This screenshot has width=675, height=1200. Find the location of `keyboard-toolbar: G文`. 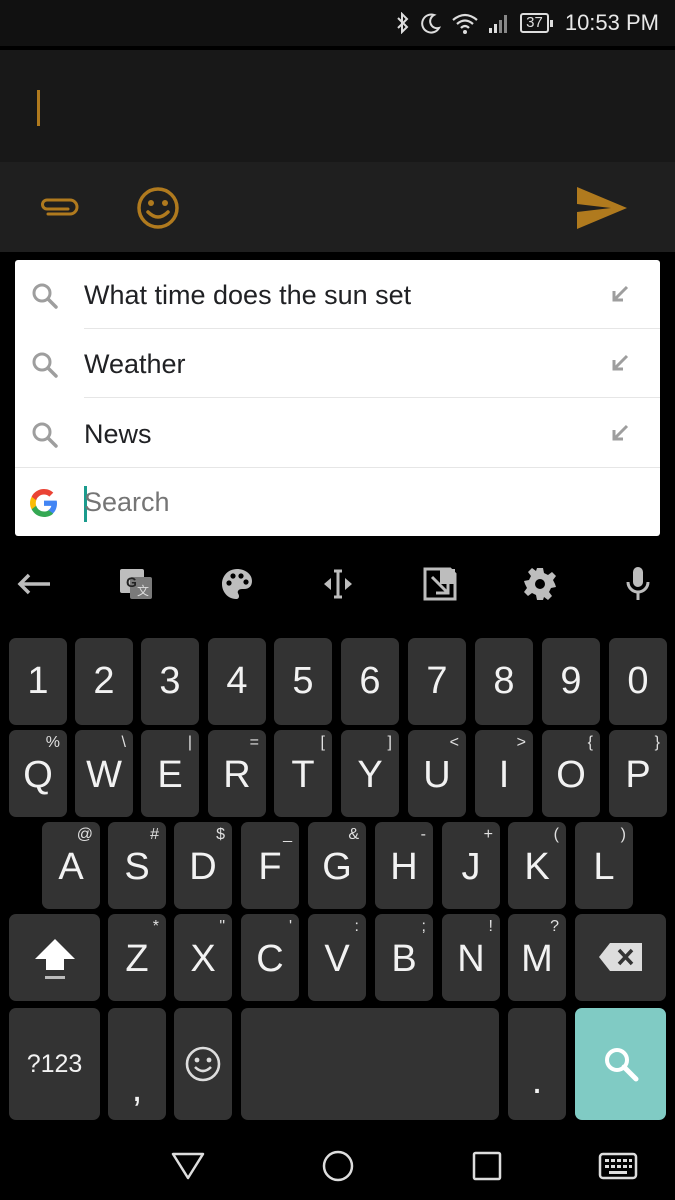

keyboard-toolbar: G文 is located at coordinates (337, 584).